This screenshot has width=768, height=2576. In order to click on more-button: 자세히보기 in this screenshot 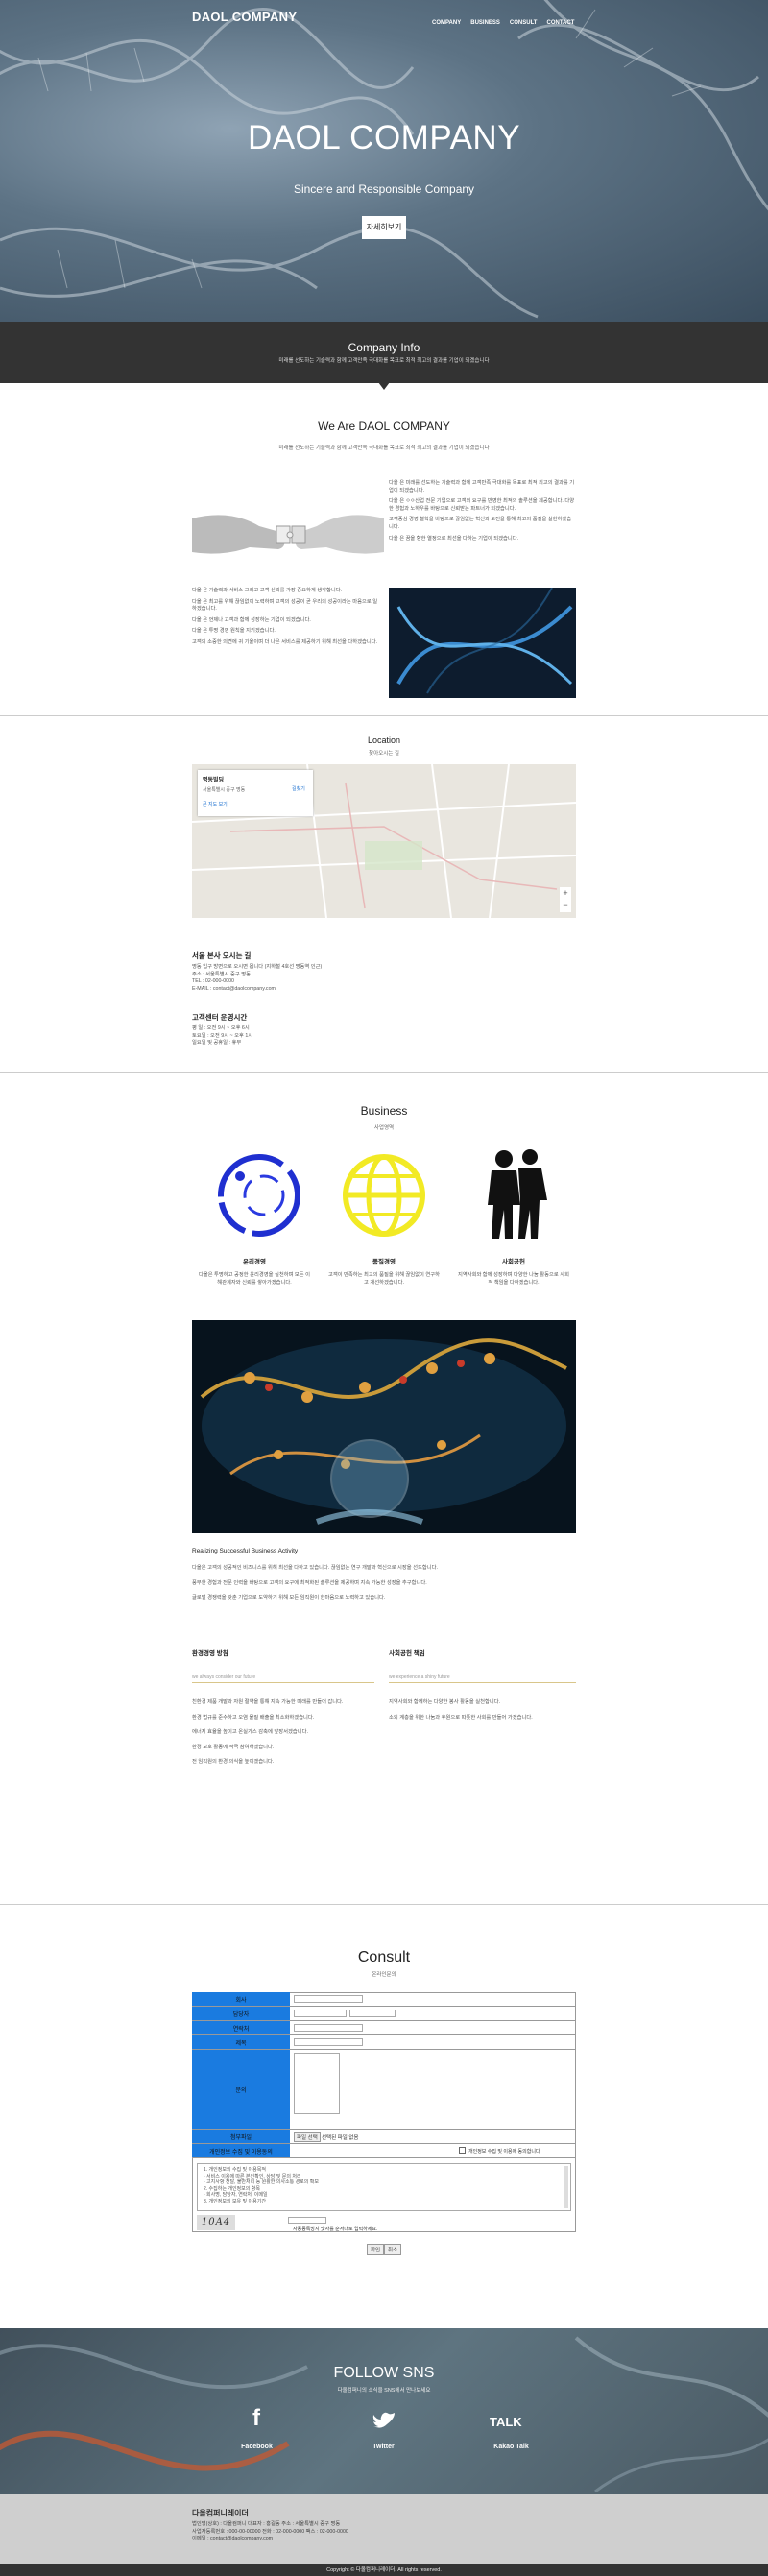, I will do `click(384, 227)`.